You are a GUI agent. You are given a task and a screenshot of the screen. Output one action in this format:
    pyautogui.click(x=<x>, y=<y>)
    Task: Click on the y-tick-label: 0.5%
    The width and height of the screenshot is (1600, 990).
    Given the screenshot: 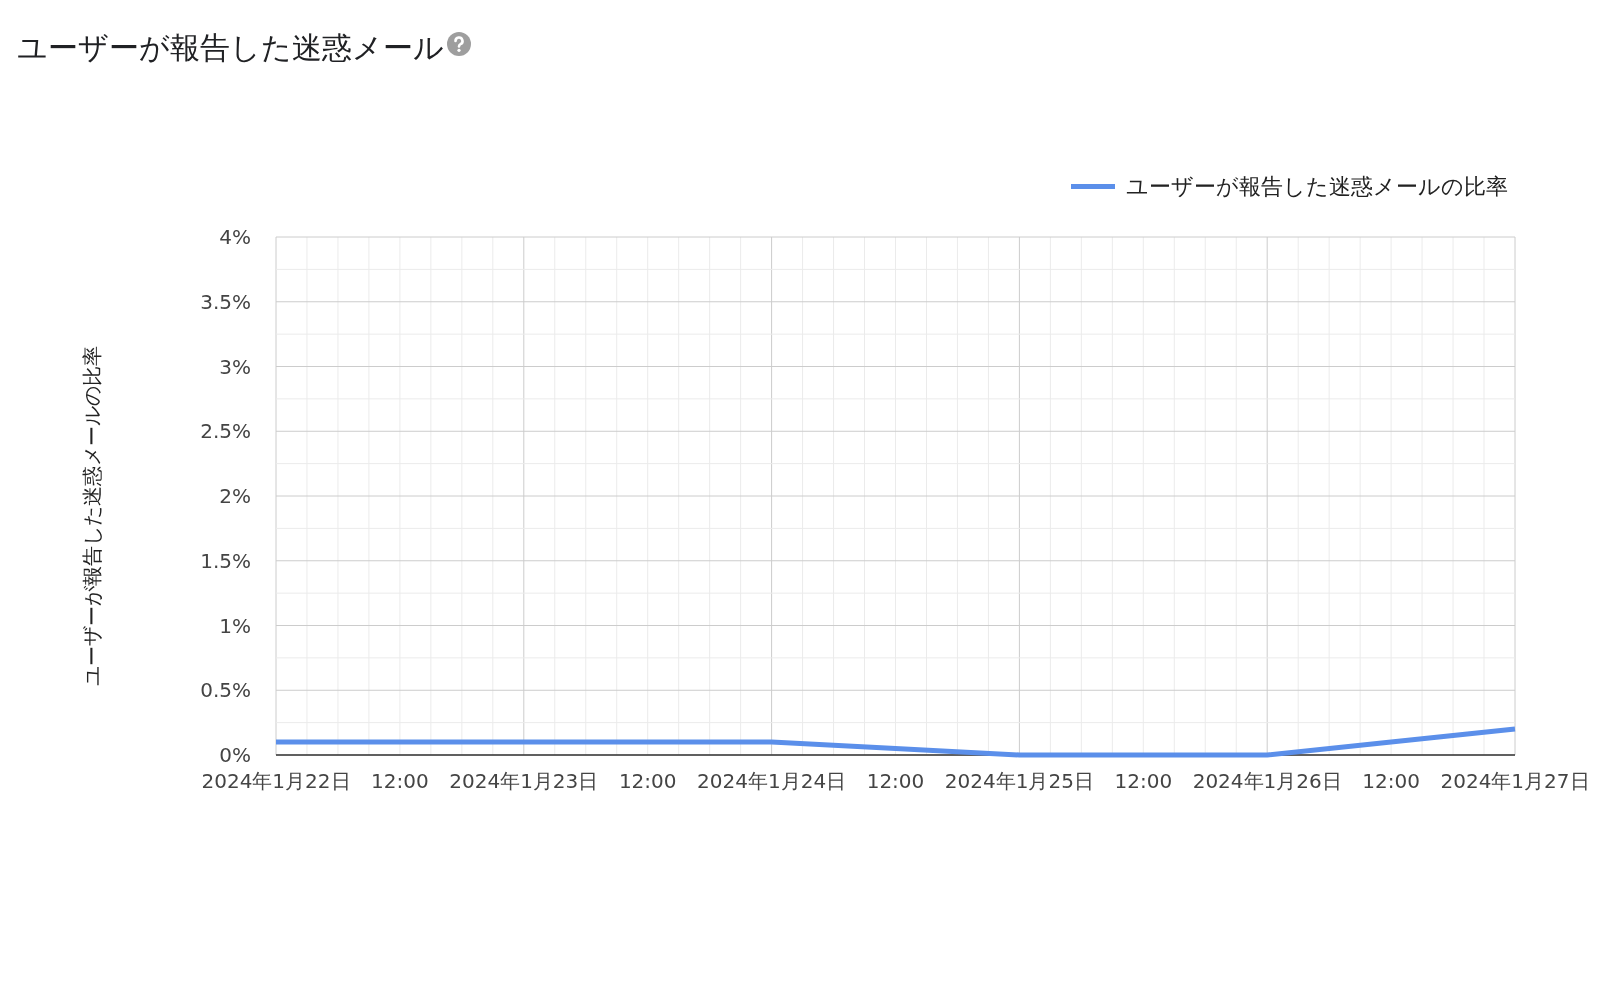 What is the action you would take?
    pyautogui.click(x=225, y=690)
    